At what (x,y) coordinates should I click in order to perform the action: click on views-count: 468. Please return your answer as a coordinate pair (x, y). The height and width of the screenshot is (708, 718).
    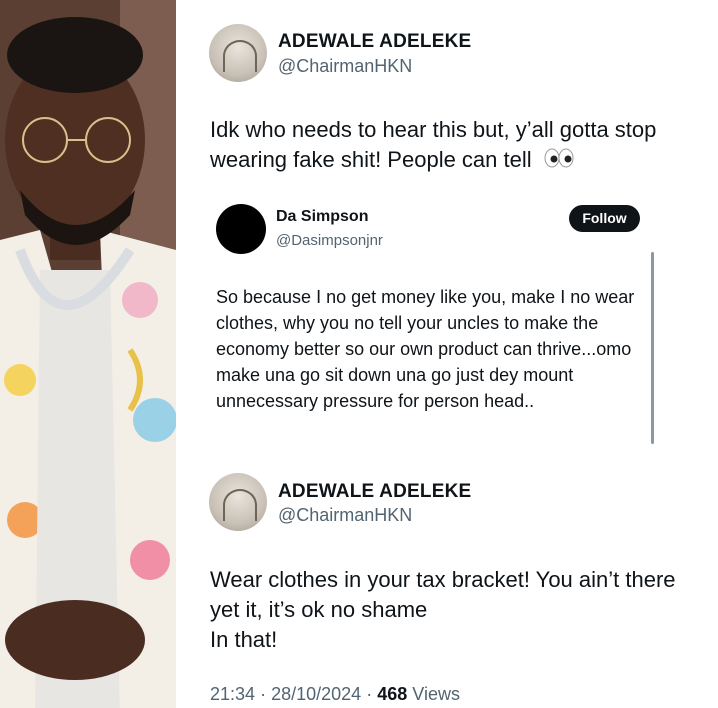
    Looking at the image, I should click on (392, 694).